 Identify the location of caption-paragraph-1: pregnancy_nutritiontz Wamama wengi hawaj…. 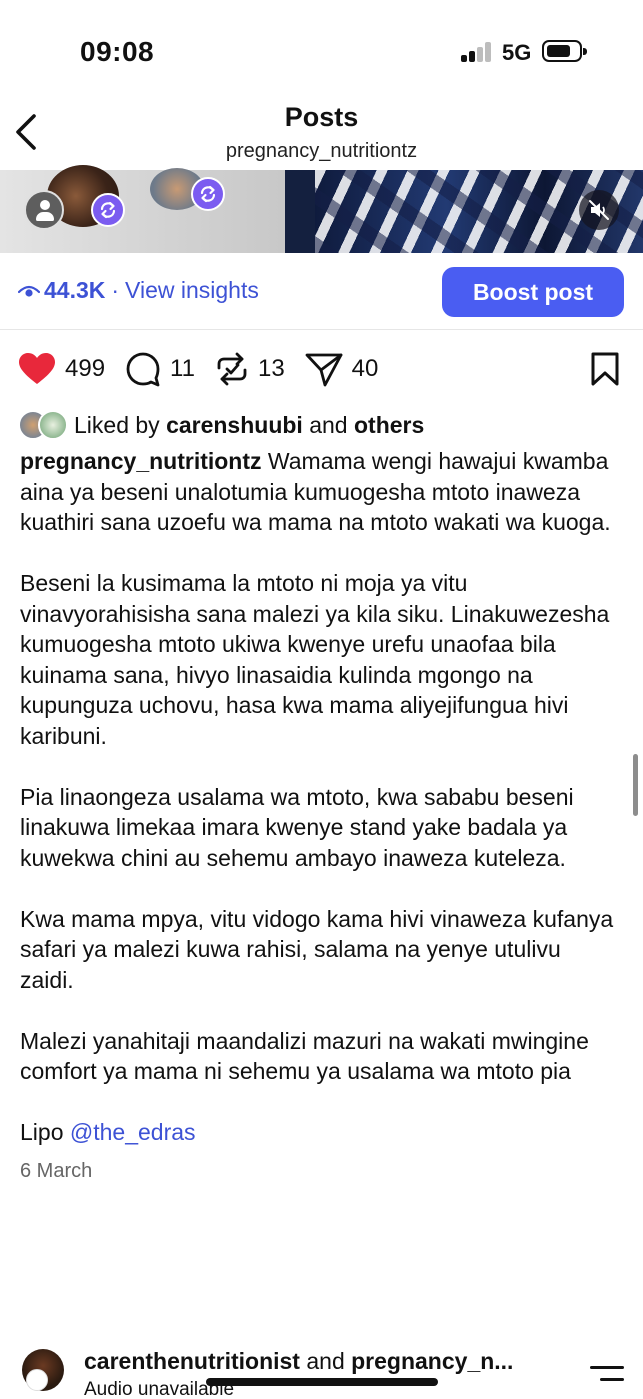
(320, 492).